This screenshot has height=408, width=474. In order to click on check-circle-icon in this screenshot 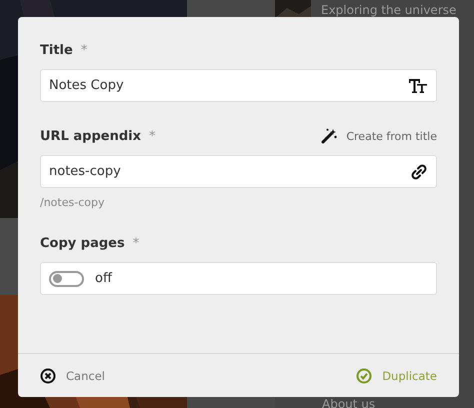, I will do `click(364, 376)`.